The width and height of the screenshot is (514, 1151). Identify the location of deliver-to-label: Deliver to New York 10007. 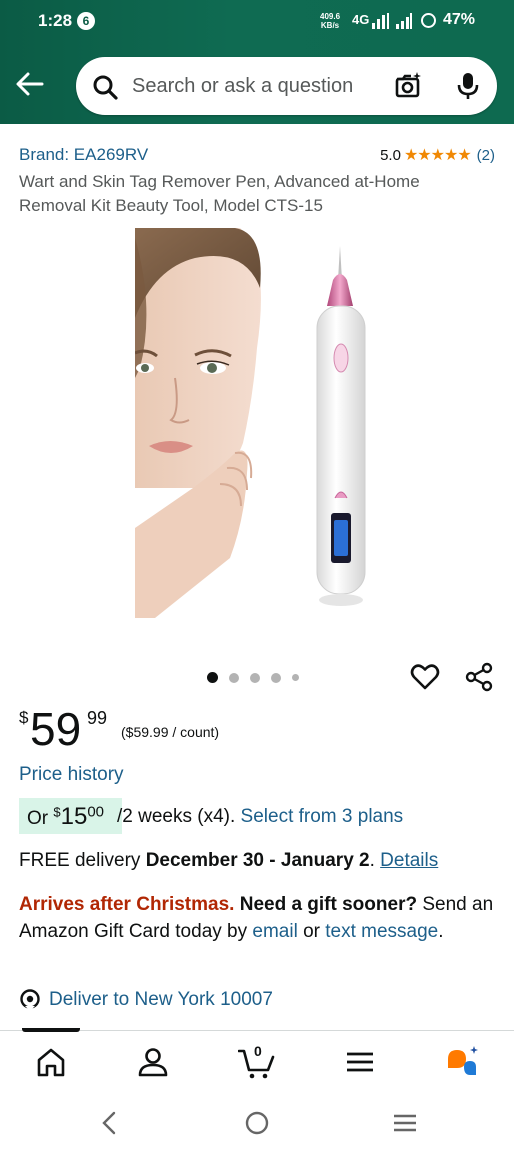
(161, 999).